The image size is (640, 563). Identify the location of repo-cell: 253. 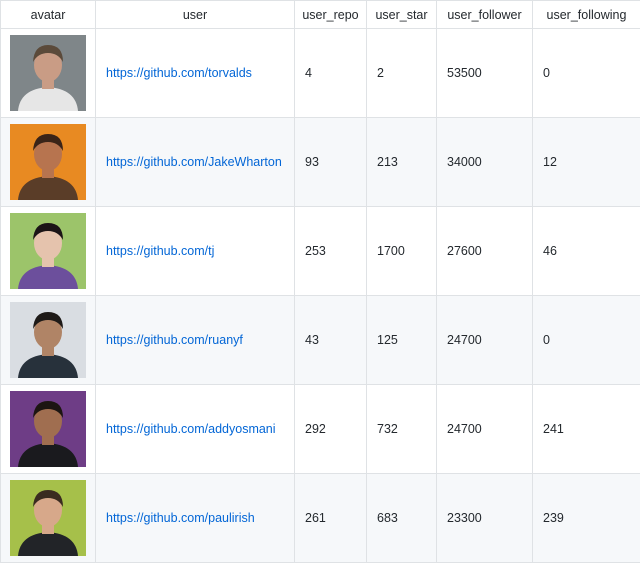
(331, 251).